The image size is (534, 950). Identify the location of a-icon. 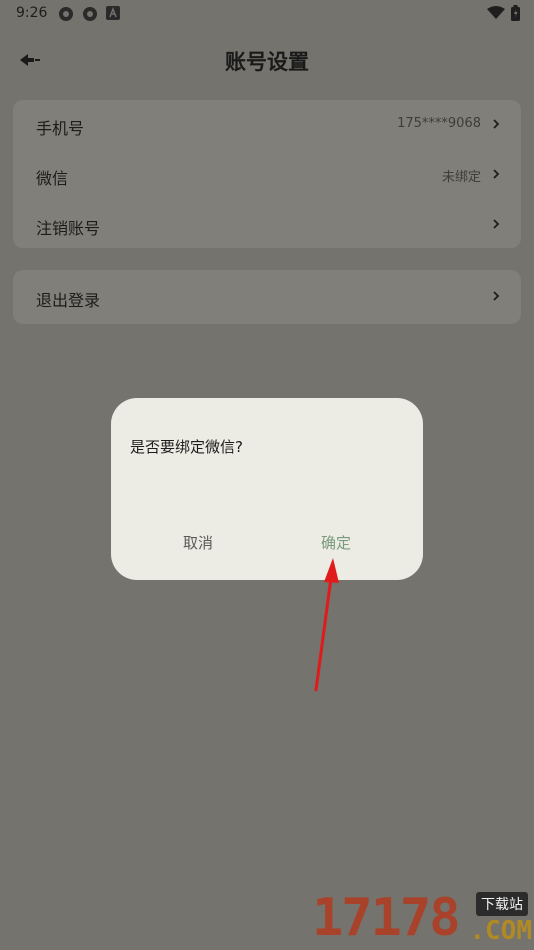
(113, 13).